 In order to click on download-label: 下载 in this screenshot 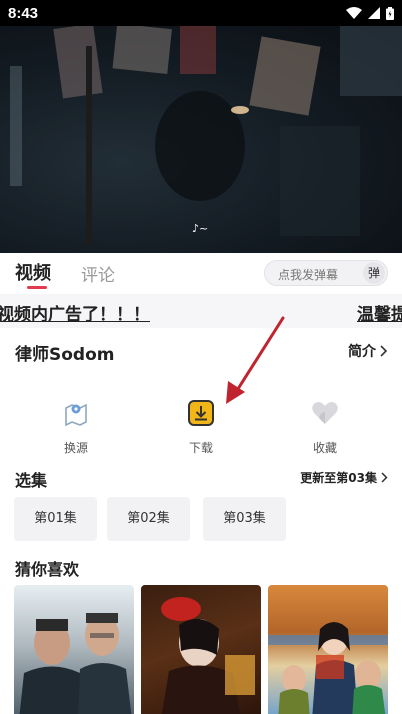, I will do `click(200, 448)`.